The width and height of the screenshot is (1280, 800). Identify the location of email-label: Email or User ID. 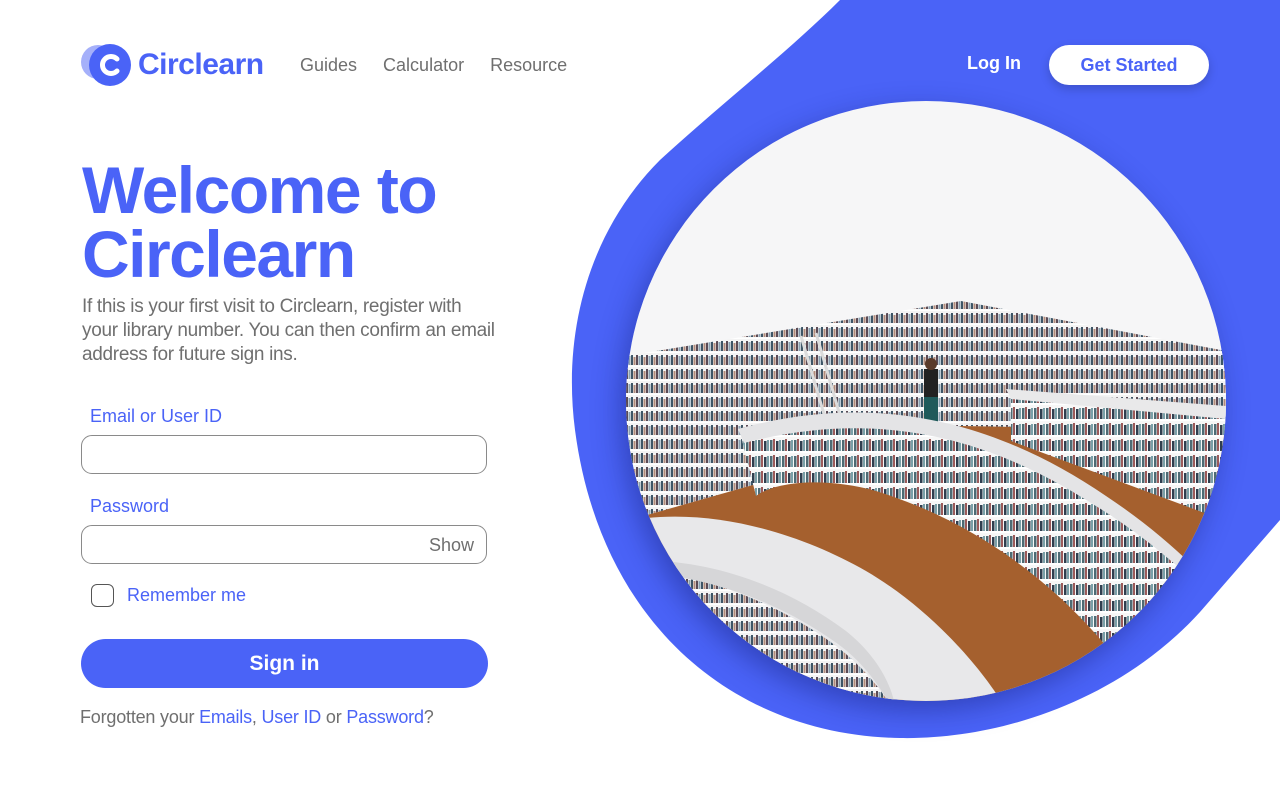
(156, 416).